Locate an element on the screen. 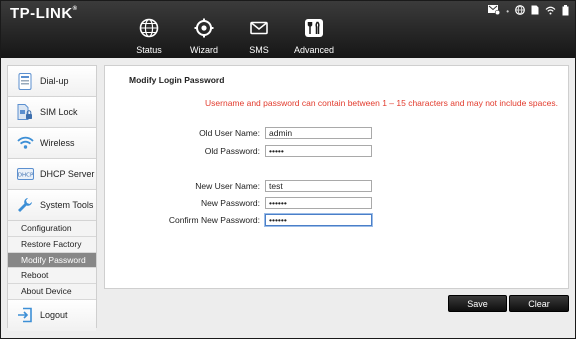 This screenshot has width=576, height=339. old-user-label: Old User Name: is located at coordinates (229, 133).